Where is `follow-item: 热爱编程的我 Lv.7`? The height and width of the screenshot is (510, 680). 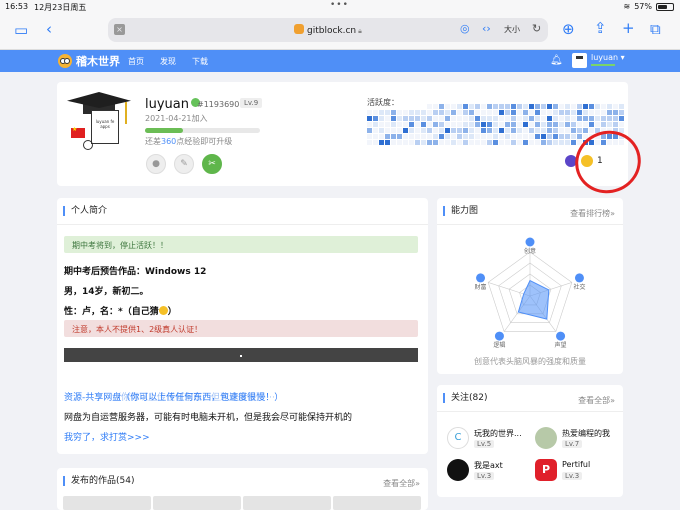
follow-item: 热爱编程的我 Lv.7 is located at coordinates (580, 440).